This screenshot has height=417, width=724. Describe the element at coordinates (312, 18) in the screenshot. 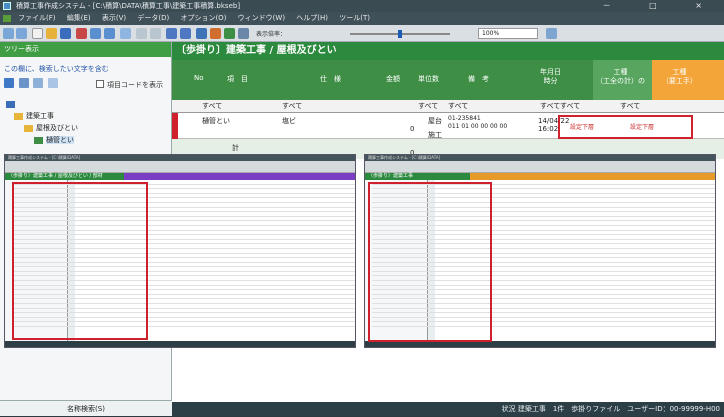

I see `menu-help: ヘルプ(H)` at that location.